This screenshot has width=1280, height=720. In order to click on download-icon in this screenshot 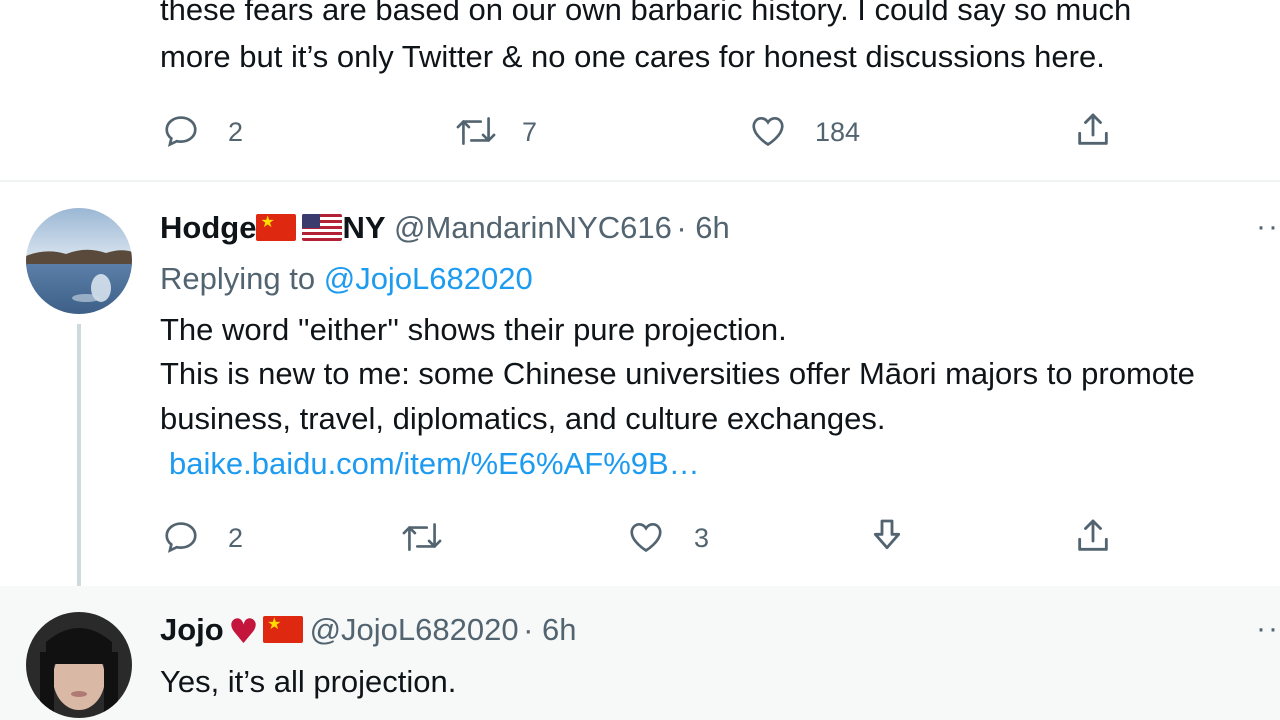, I will do `click(887, 536)`.